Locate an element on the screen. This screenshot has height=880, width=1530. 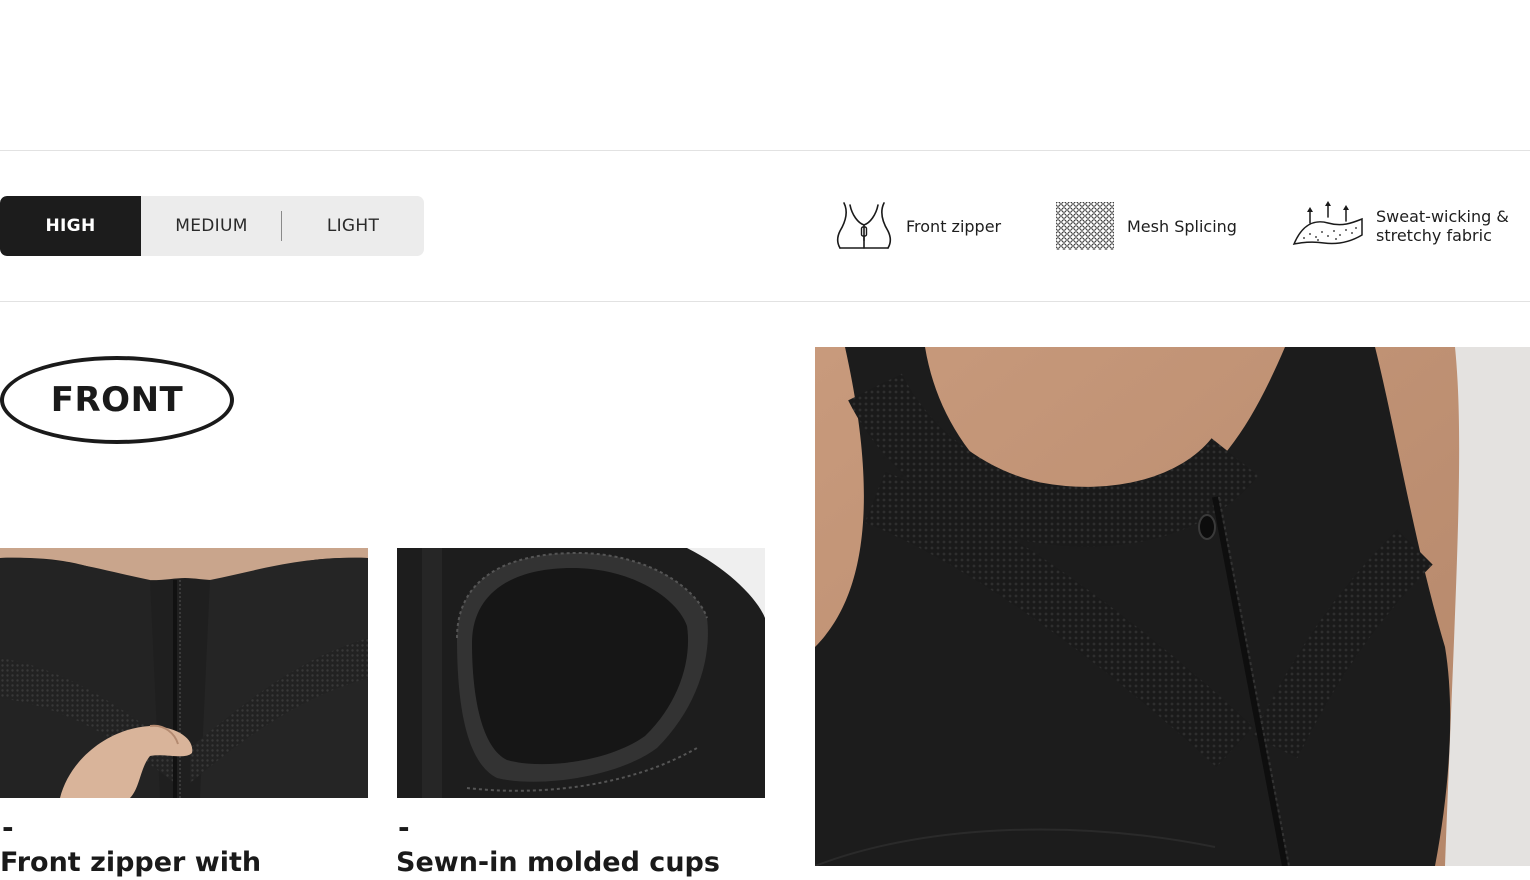
feature-sweat-wicking-label: Sweat-wicking & stretchy fabric is located at coordinates (1442, 226).